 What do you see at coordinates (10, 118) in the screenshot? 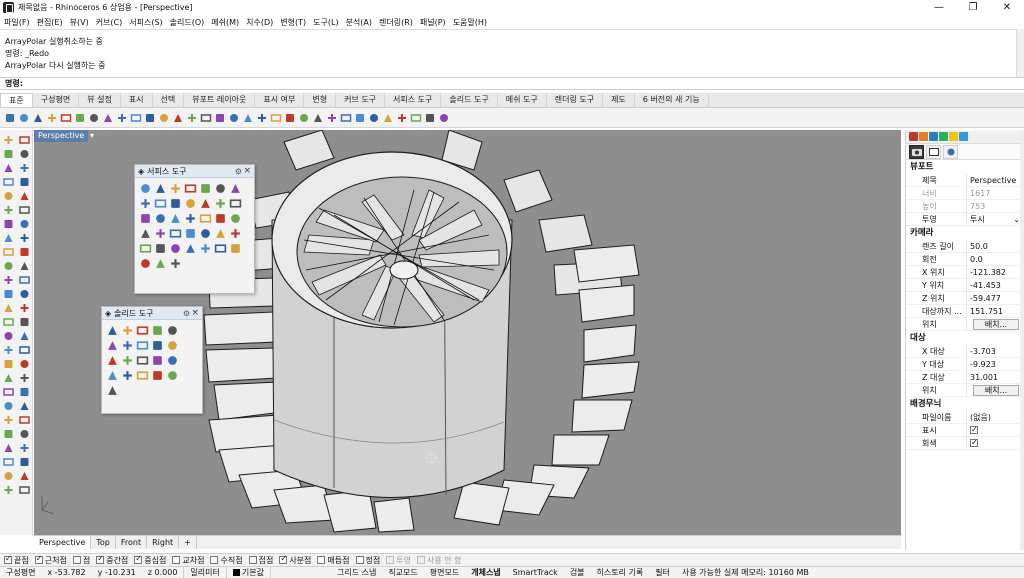
I see `new-file-icon` at bounding box center [10, 118].